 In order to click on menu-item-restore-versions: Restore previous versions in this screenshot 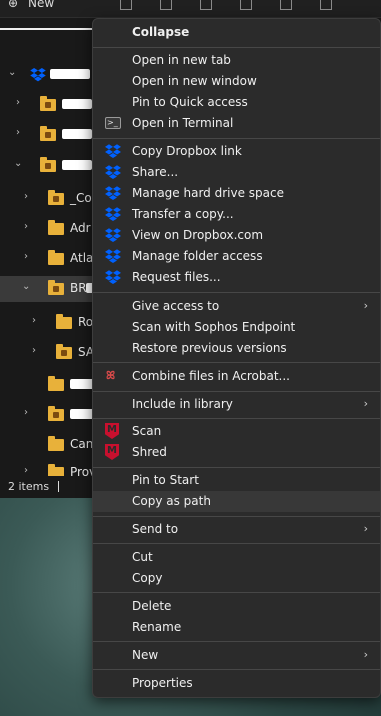, I will do `click(236, 348)`.